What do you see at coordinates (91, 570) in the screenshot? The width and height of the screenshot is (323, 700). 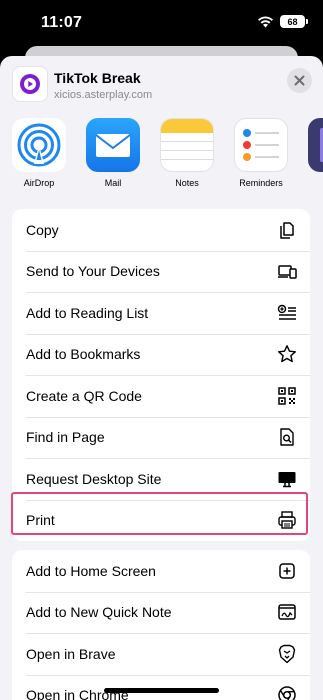 I see `action-label: Add to Home Screen` at bounding box center [91, 570].